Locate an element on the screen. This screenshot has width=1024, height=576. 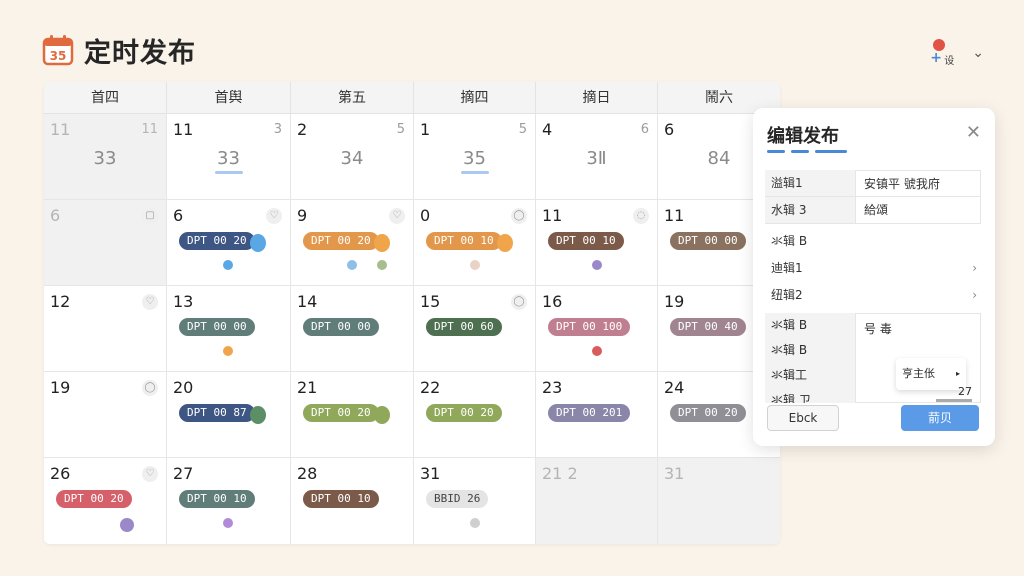
scheduled-post-tag: DPT 00 60 is located at coordinates (464, 327).